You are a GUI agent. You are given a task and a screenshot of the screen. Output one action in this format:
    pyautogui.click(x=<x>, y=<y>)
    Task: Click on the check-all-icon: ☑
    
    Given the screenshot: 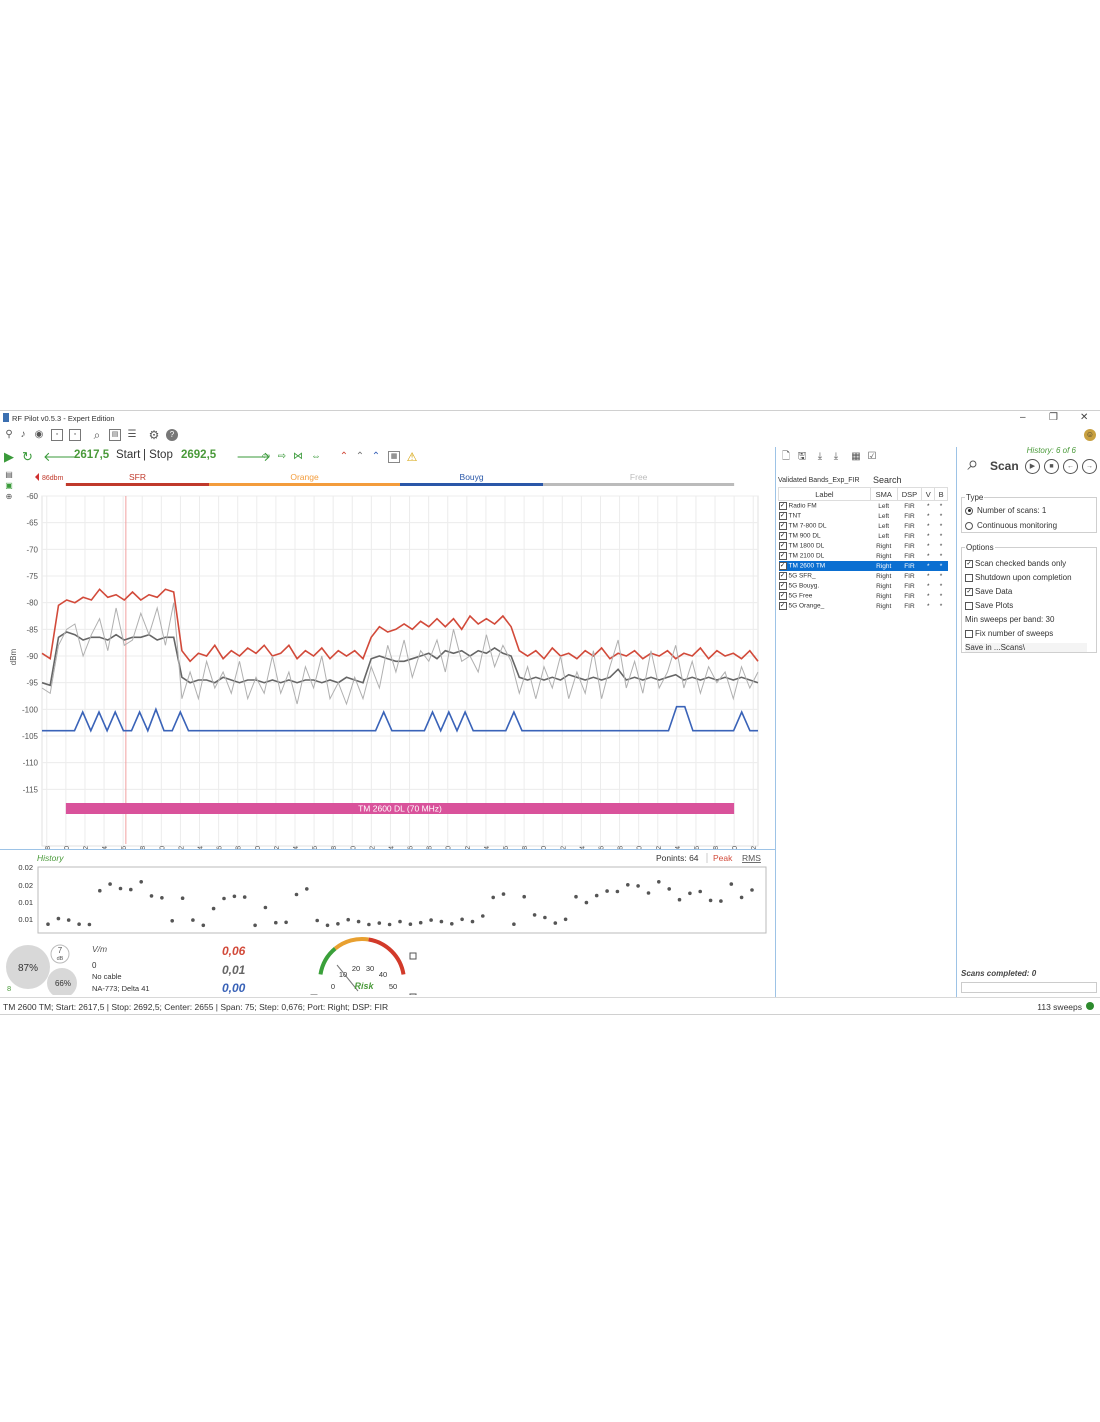 What is the action you would take?
    pyautogui.click(x=872, y=457)
    